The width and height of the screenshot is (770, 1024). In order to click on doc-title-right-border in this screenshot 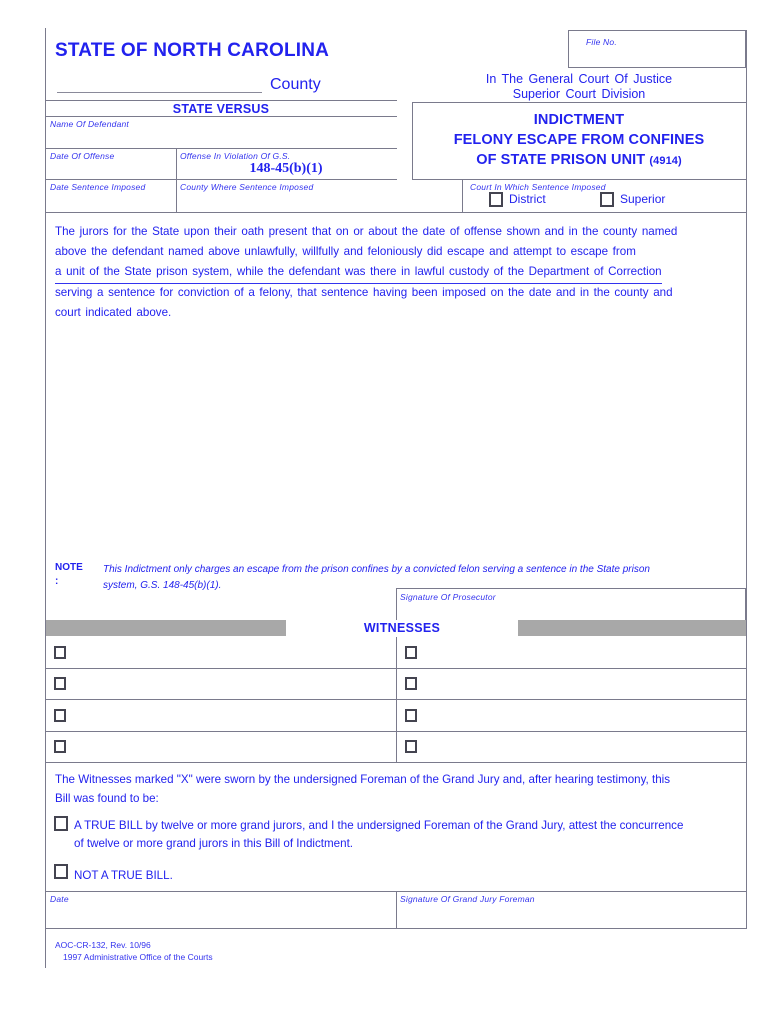, I will do `click(746, 121)`.